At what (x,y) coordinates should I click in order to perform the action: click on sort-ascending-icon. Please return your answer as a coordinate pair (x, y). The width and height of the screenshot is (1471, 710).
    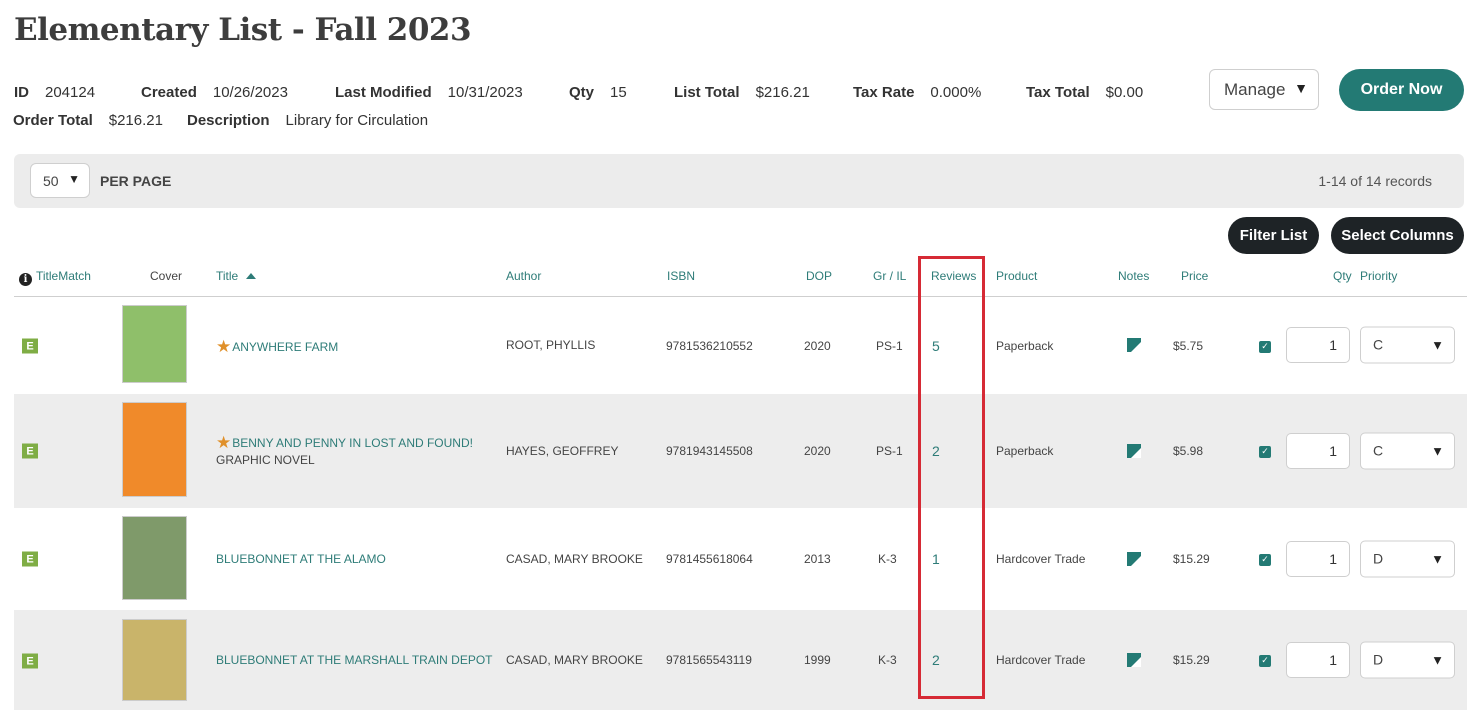
    Looking at the image, I should click on (251, 276).